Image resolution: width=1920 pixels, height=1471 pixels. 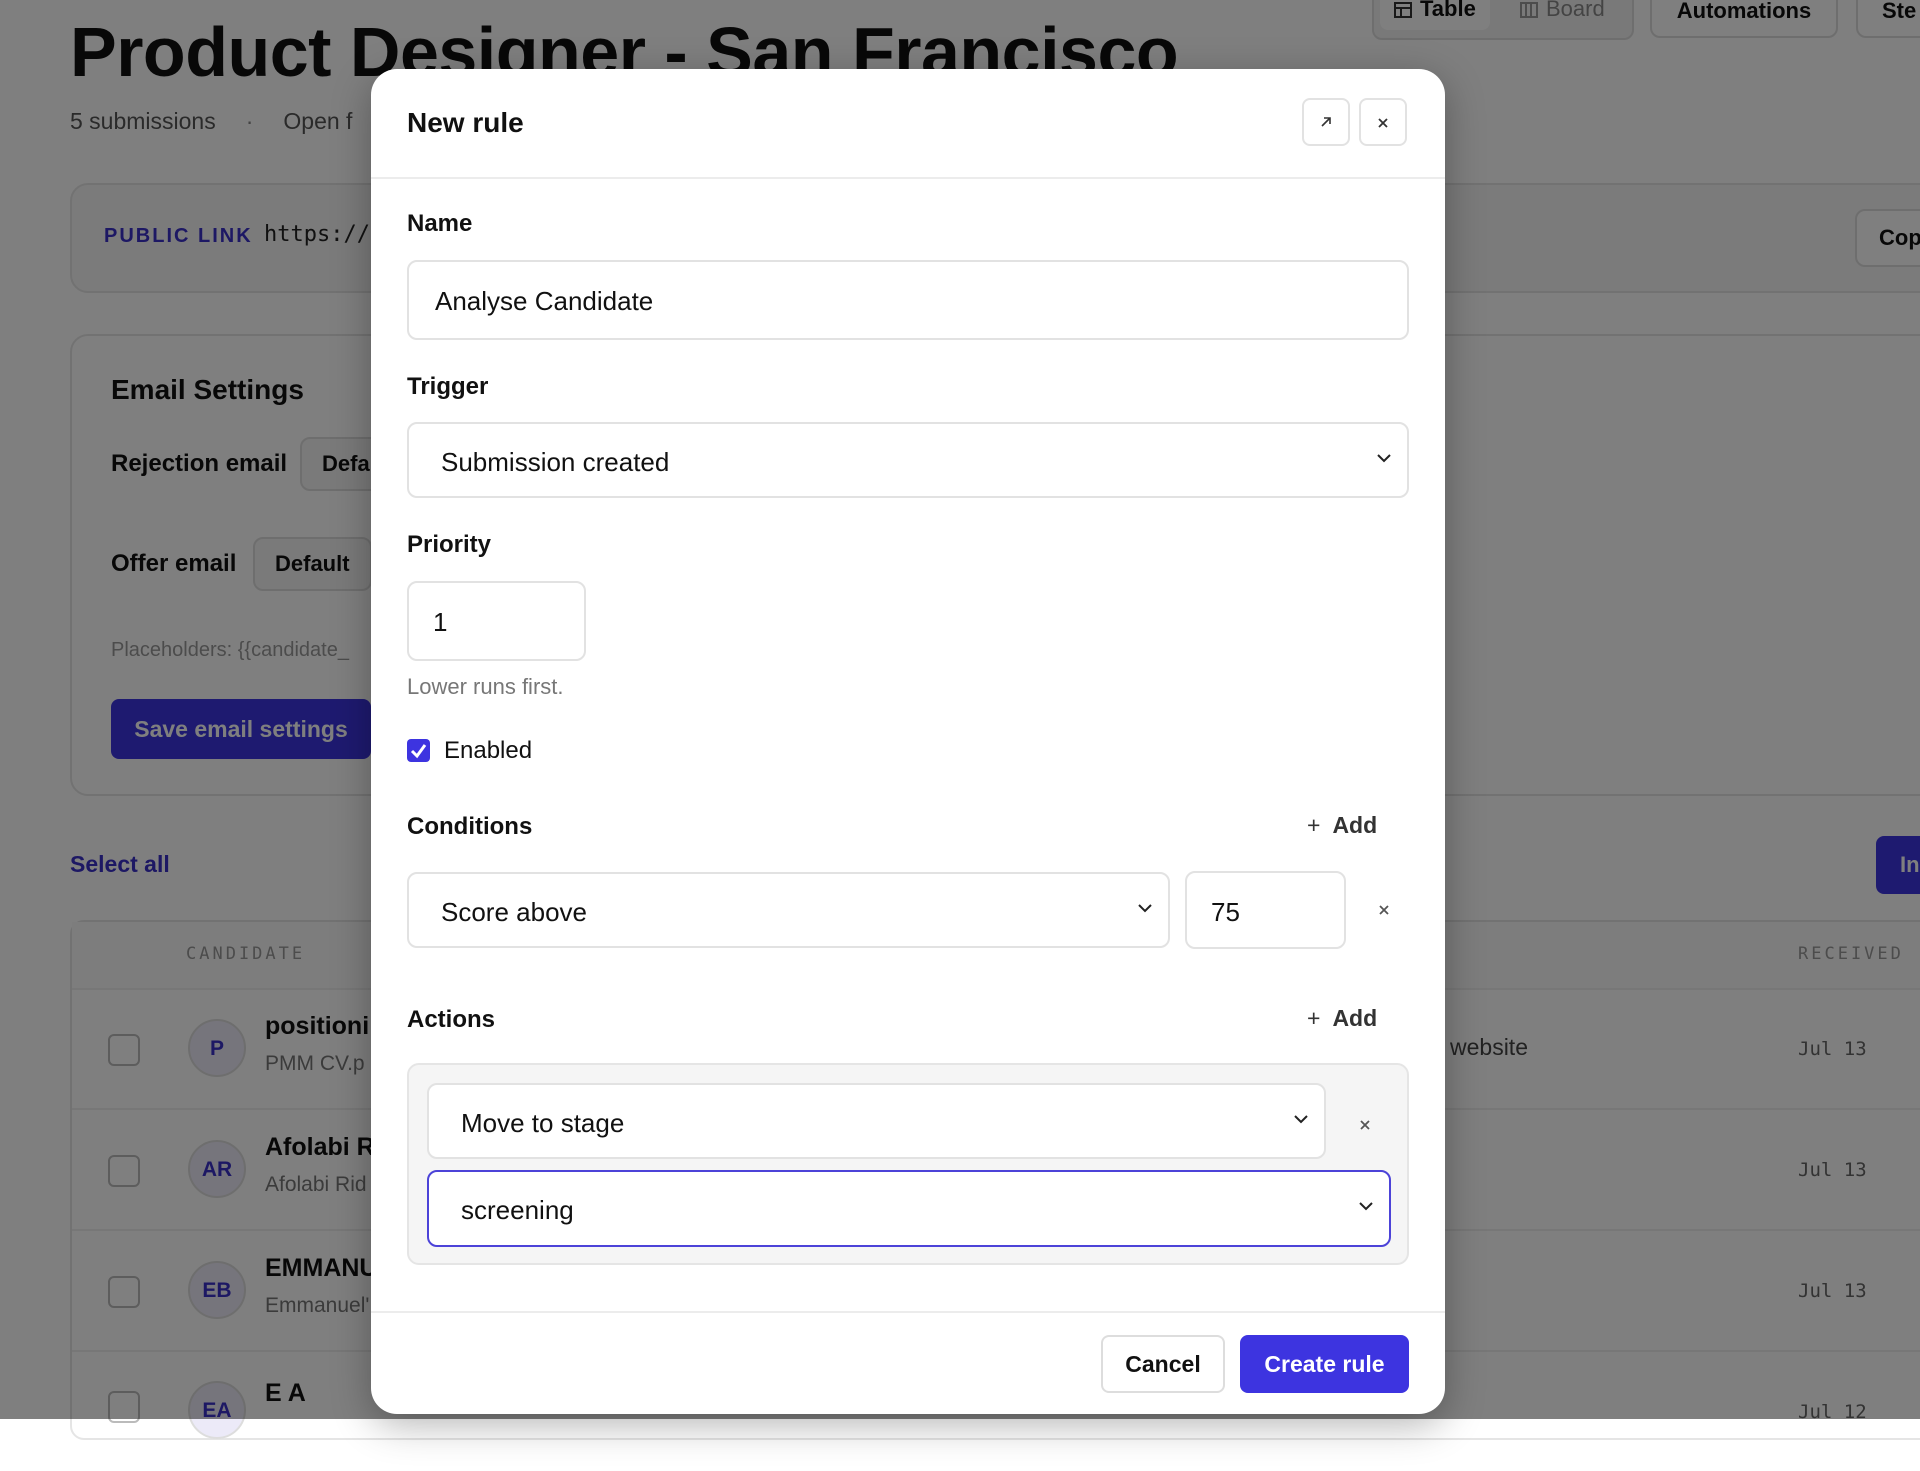 What do you see at coordinates (448, 386) in the screenshot?
I see `trigger-label: Trigger` at bounding box center [448, 386].